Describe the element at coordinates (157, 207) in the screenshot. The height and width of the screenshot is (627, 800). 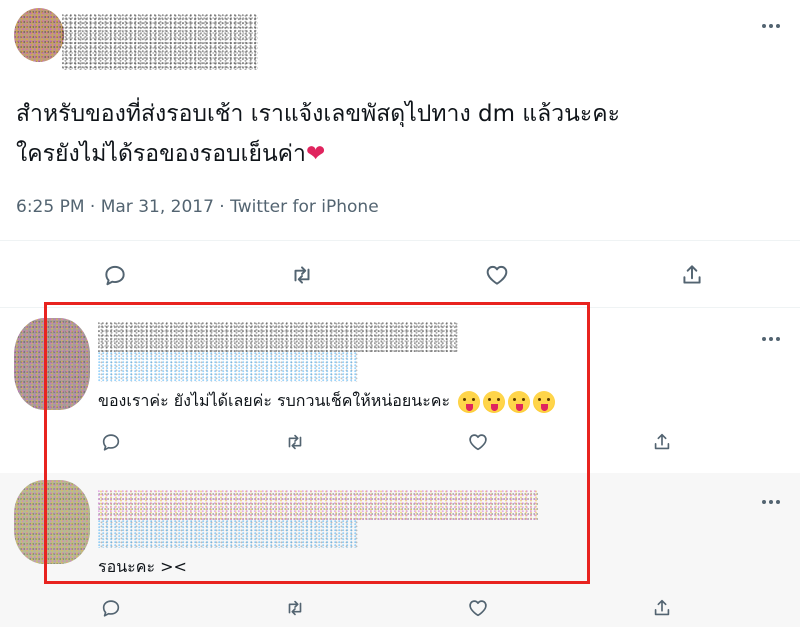
I see `tweet-date: Mar 31, 2017` at that location.